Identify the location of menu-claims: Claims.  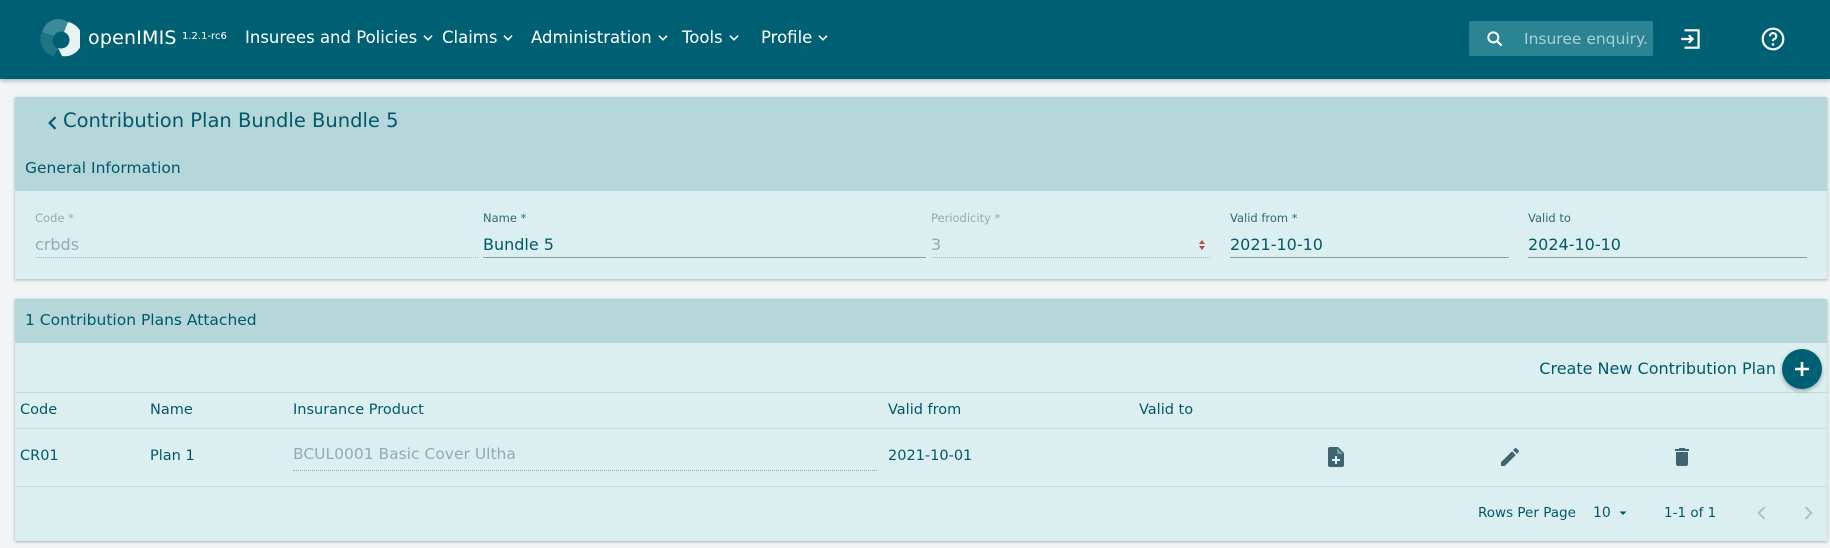
(478, 37).